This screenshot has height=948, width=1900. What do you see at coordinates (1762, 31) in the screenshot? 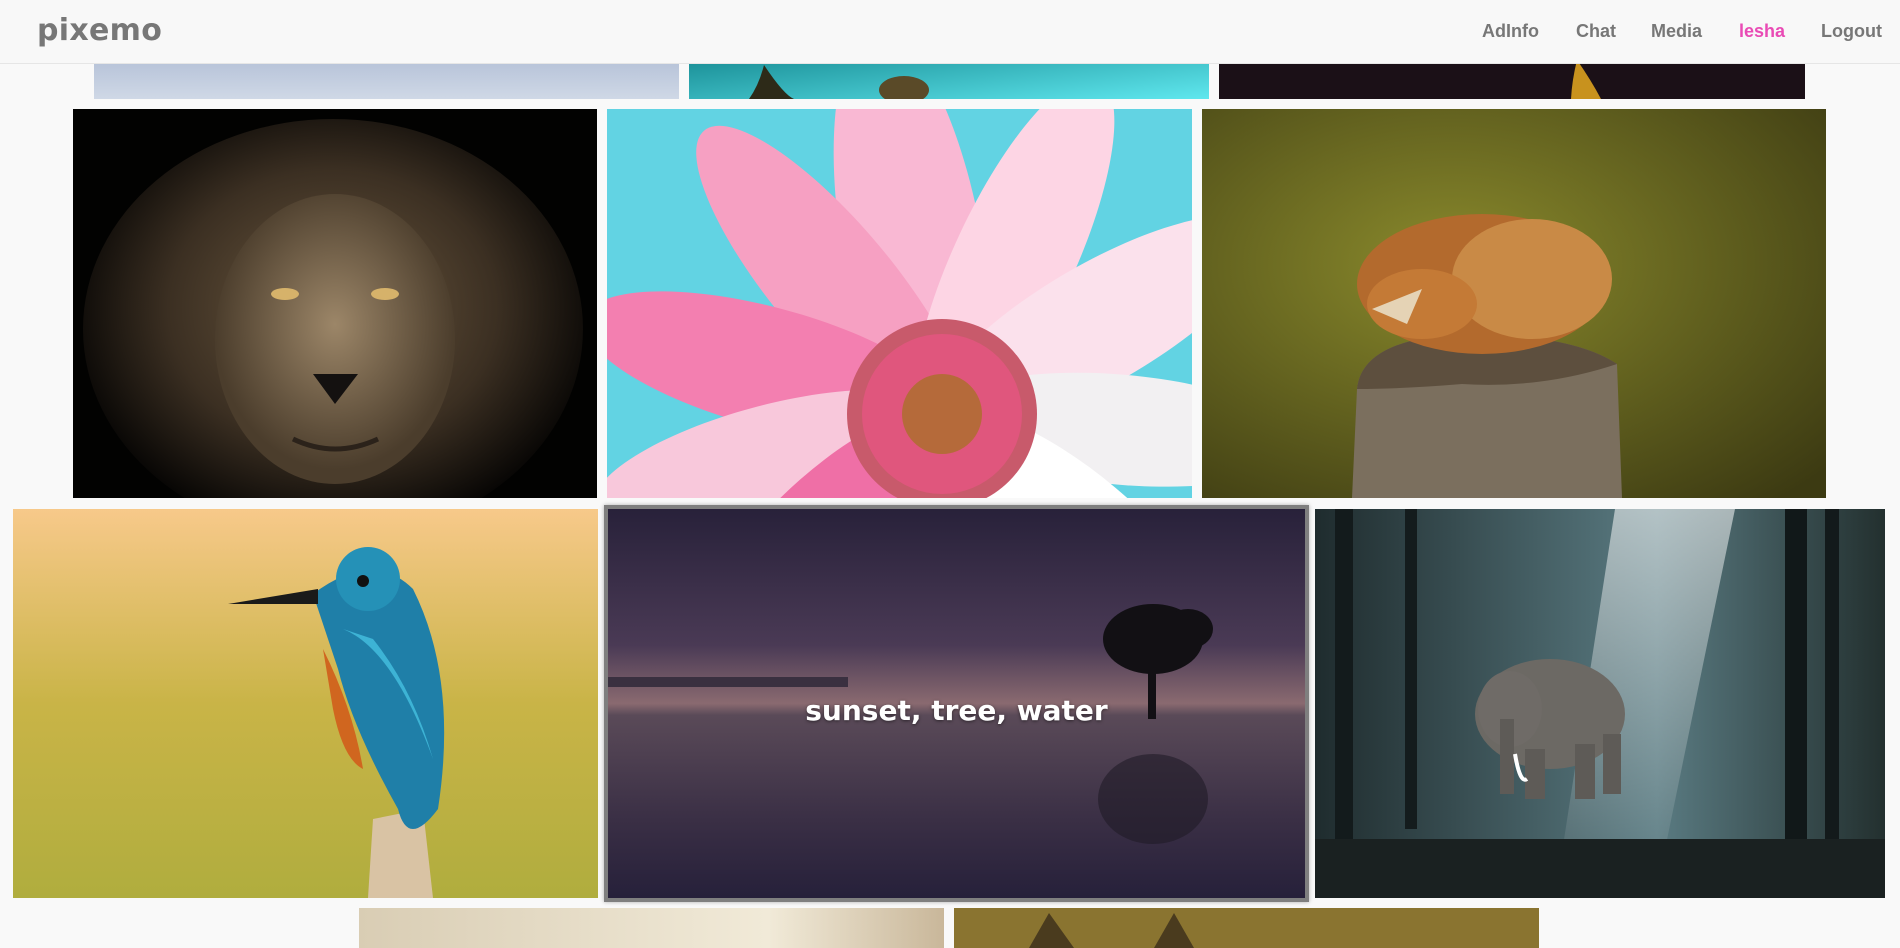
I see `nav-user-profile: lesha` at bounding box center [1762, 31].